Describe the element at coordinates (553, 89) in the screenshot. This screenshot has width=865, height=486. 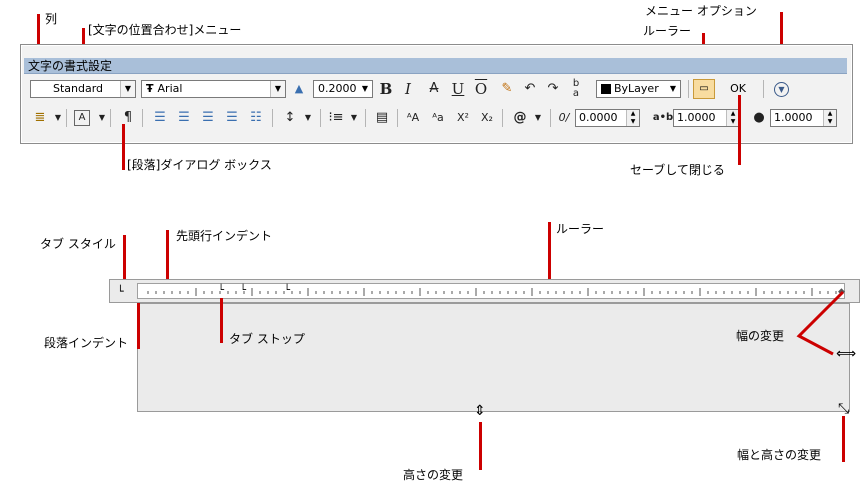
I see `redo-icon: ↷` at that location.